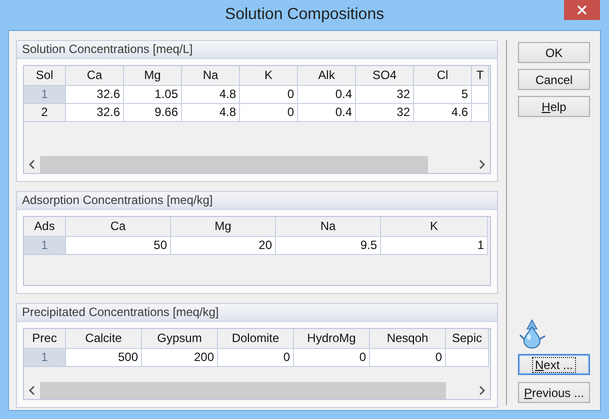 This screenshot has width=609, height=419. I want to click on column-header: Prec, so click(45, 339).